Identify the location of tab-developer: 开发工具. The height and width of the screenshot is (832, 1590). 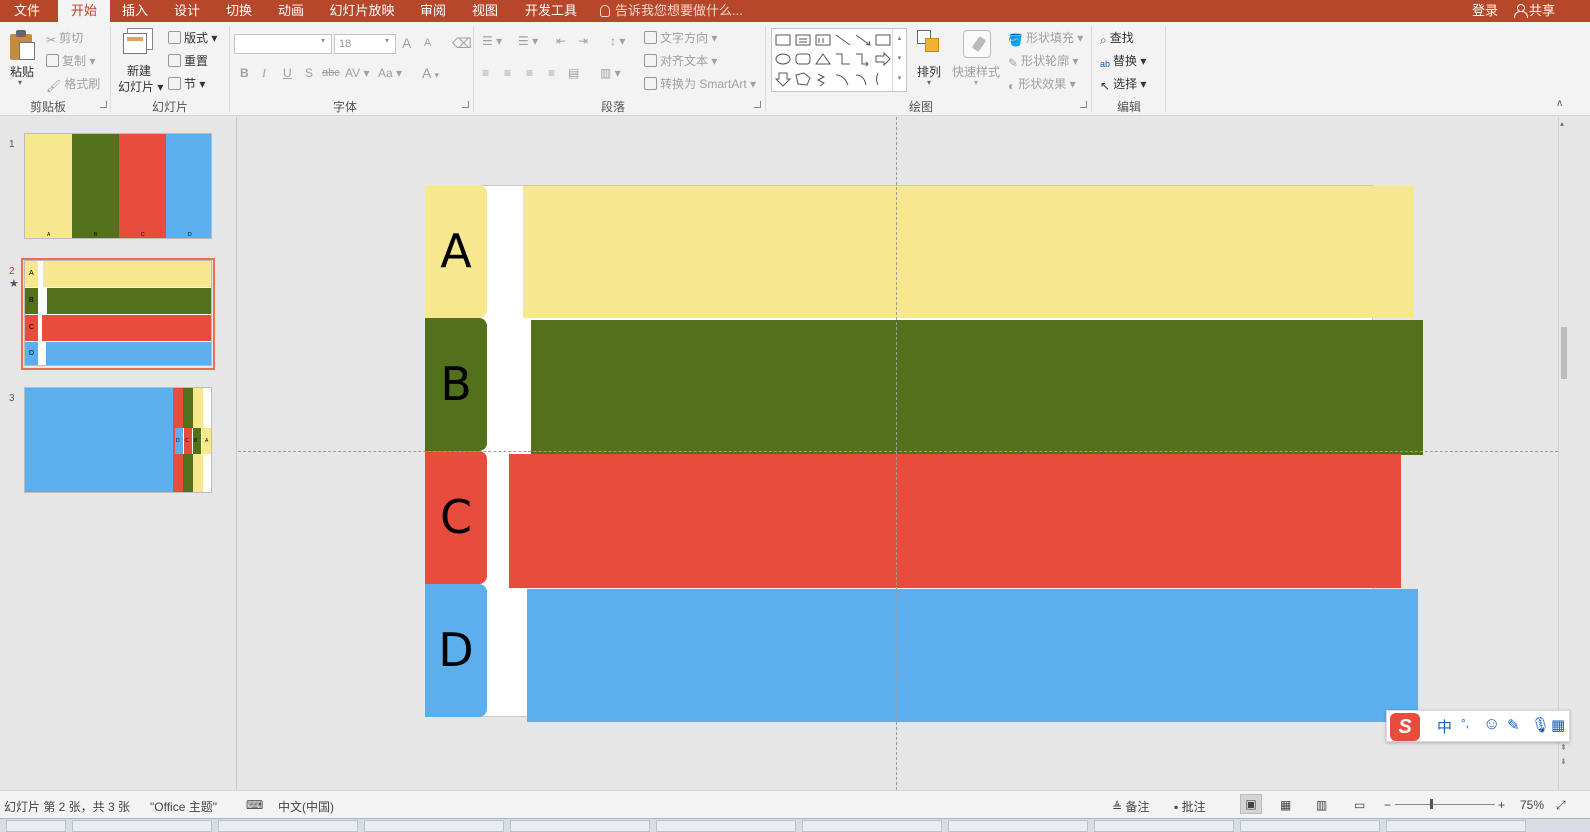
(551, 11).